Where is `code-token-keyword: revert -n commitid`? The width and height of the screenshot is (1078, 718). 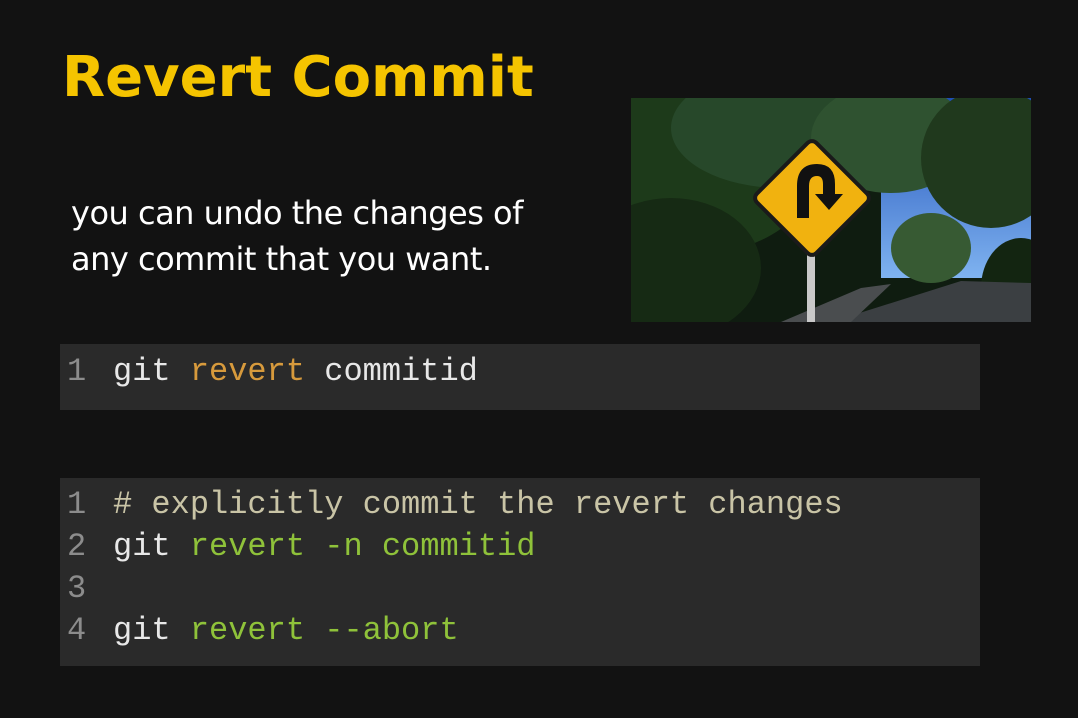 code-token-keyword: revert -n commitid is located at coordinates (362, 546).